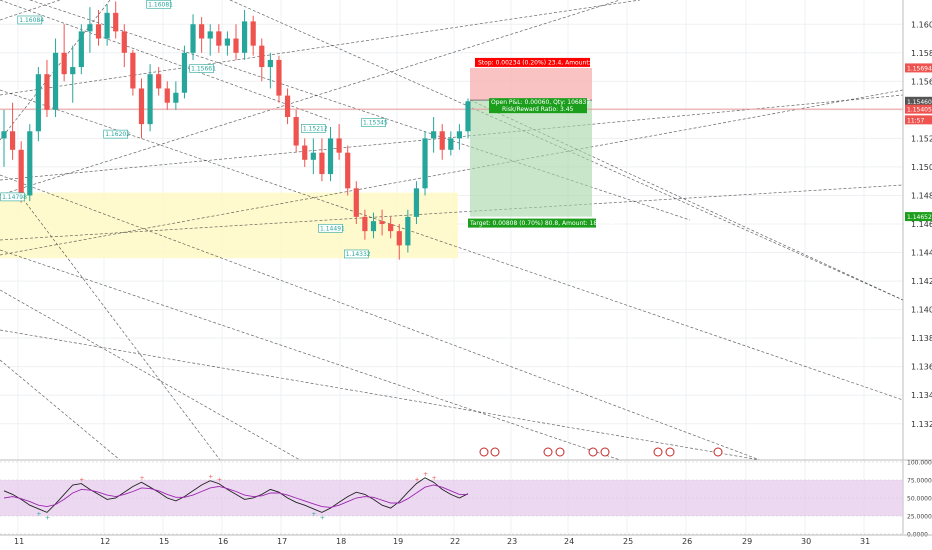 Image resolution: width=932 pixels, height=550 pixels. Describe the element at coordinates (747, 541) in the screenshot. I see `x-tick-label: 29` at that location.